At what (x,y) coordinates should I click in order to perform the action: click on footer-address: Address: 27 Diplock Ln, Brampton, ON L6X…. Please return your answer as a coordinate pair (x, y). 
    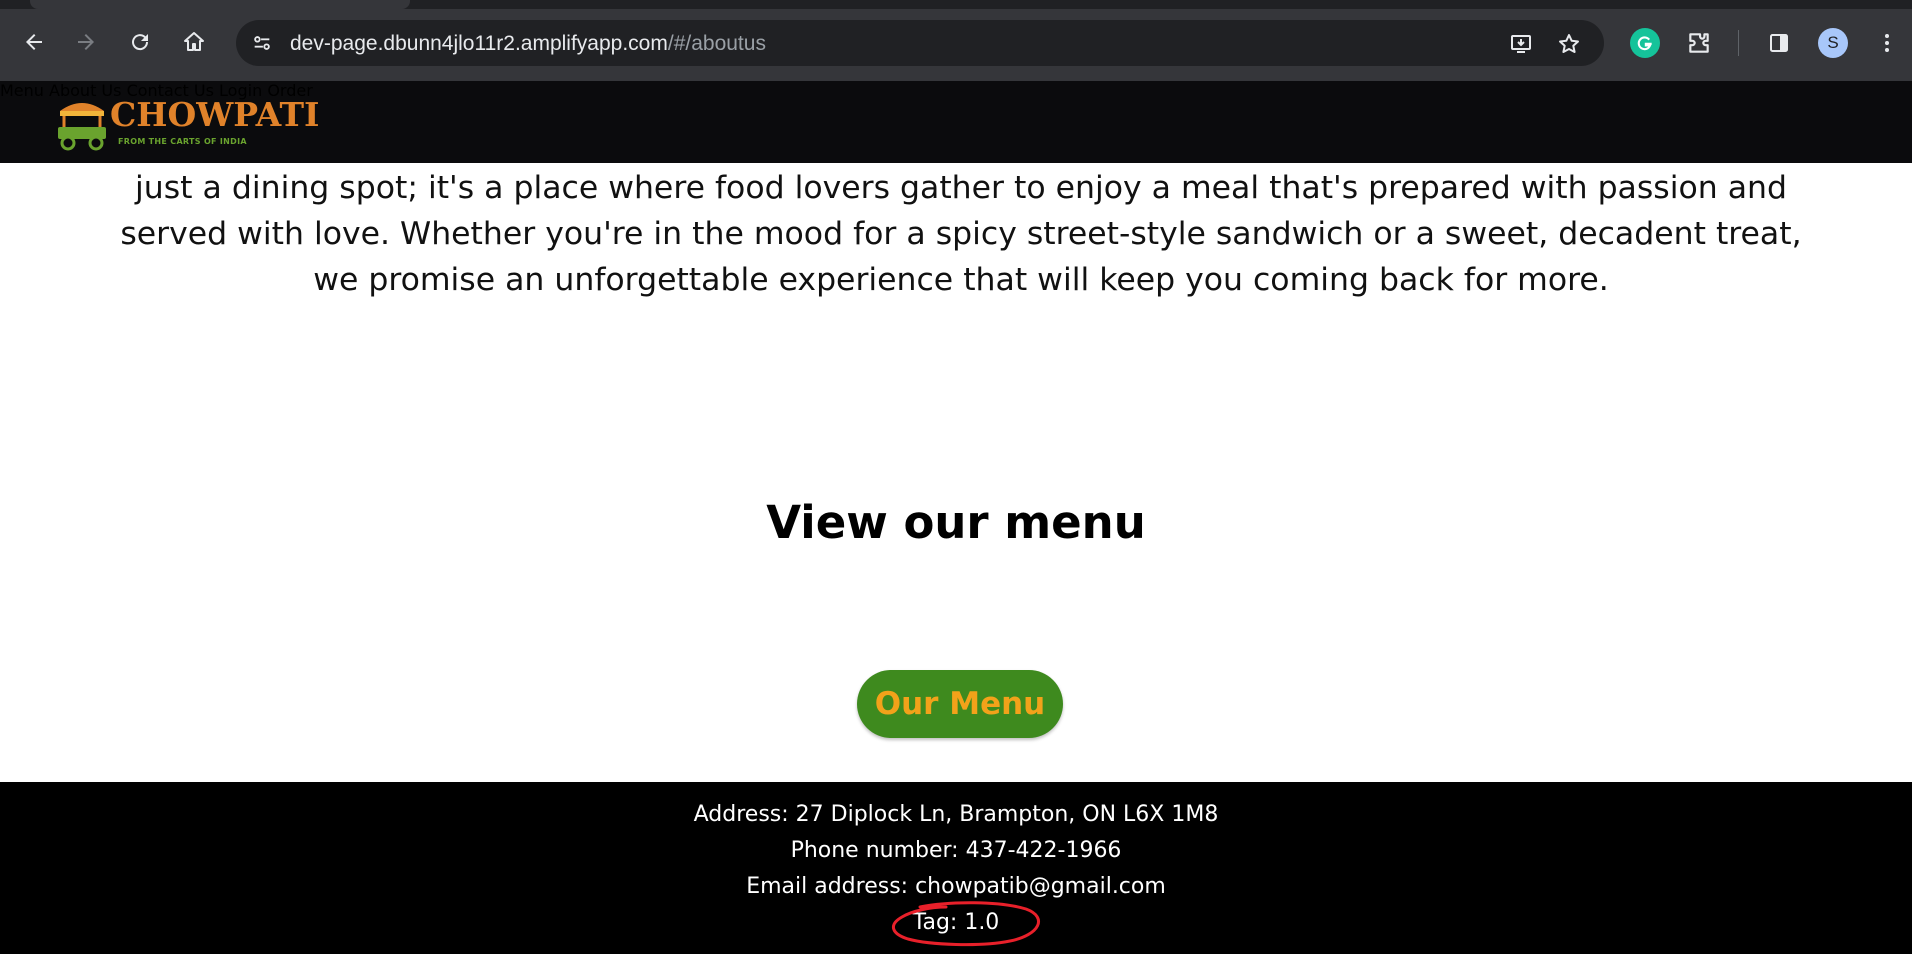
    Looking at the image, I should click on (956, 814).